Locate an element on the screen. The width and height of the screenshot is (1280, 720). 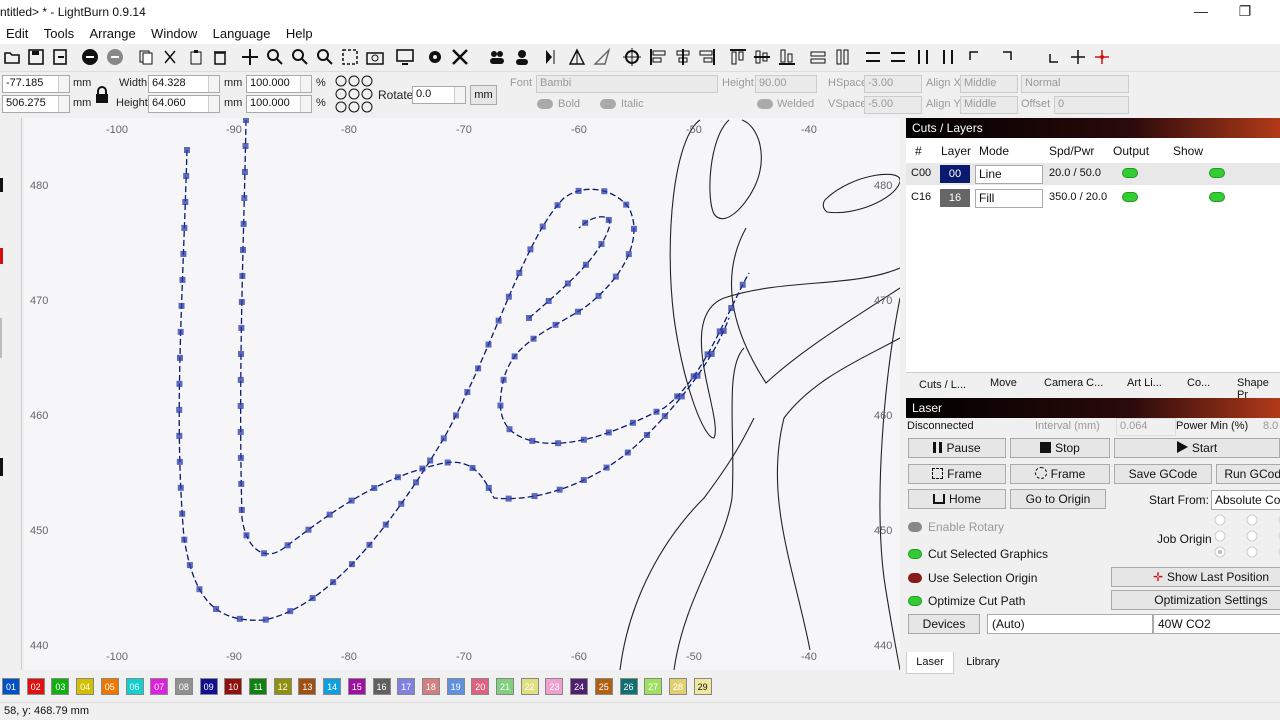
interval-field: 0.064 is located at coordinates (1146, 427).